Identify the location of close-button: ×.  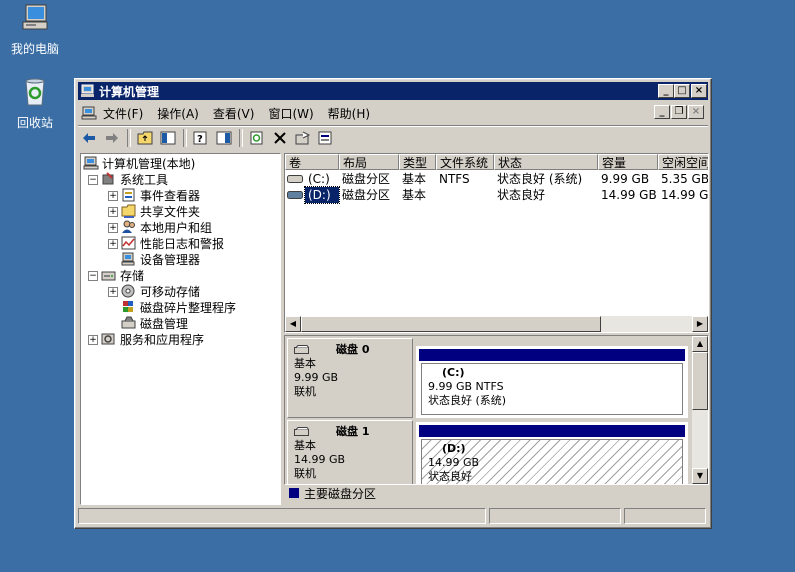
(699, 91).